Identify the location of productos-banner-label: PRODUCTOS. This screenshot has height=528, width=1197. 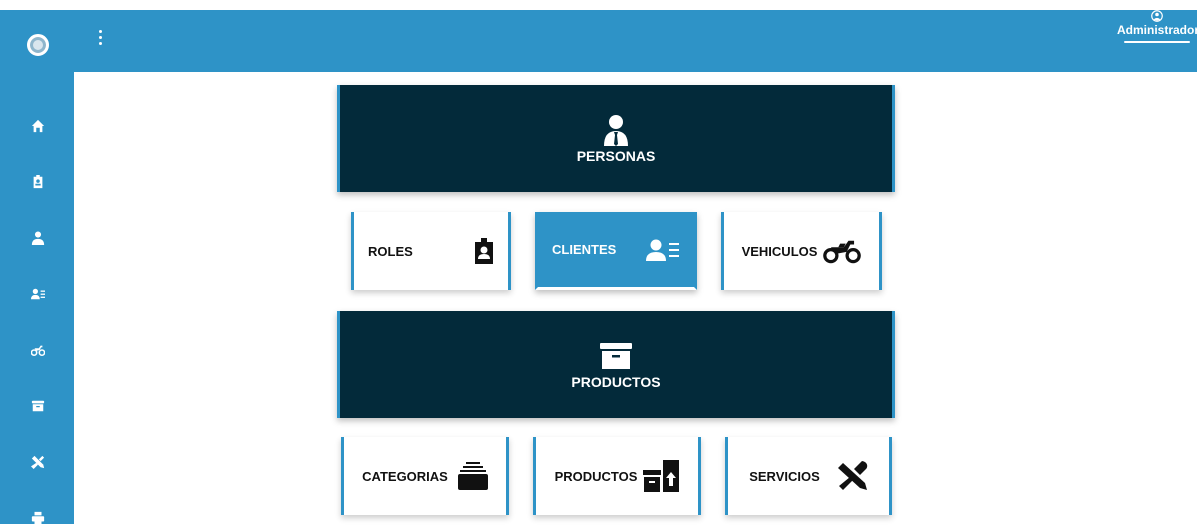
(616, 381).